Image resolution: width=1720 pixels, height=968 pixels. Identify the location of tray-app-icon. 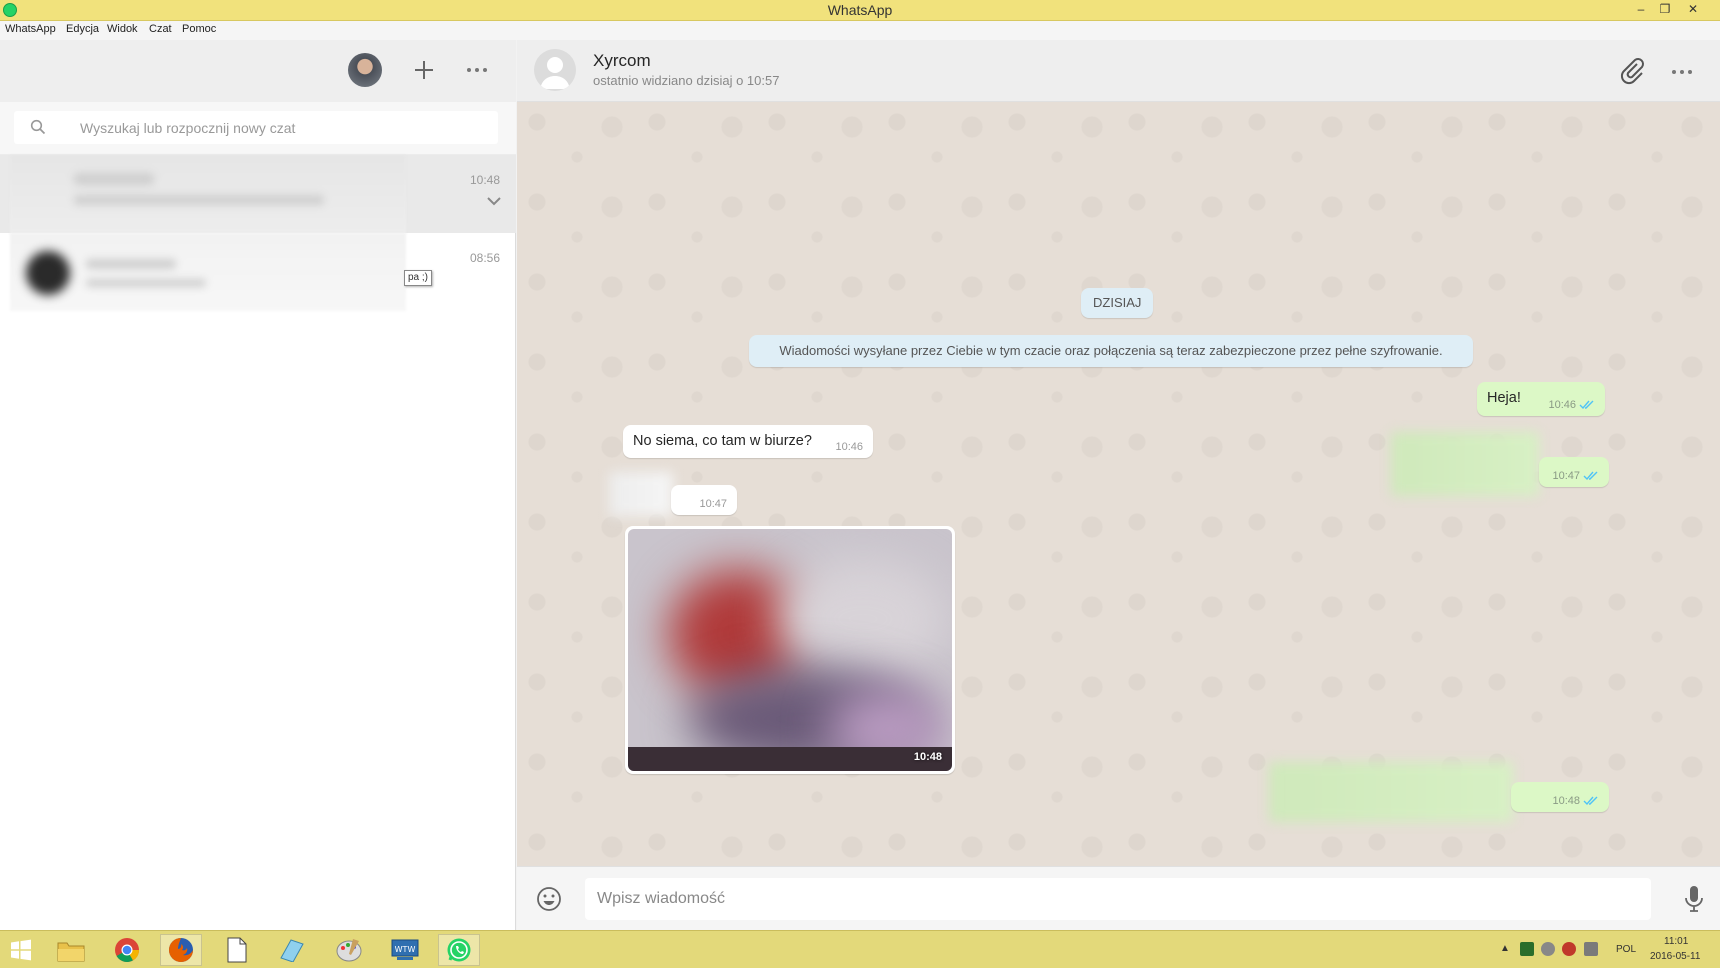
(1527, 949).